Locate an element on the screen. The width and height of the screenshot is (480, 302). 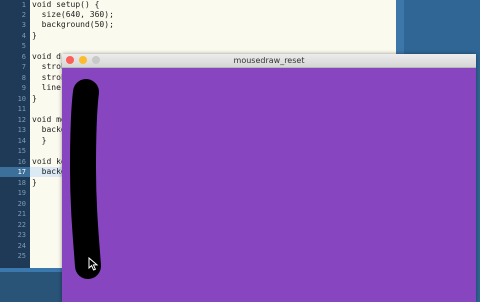
line-number: 4 is located at coordinates (23, 36).